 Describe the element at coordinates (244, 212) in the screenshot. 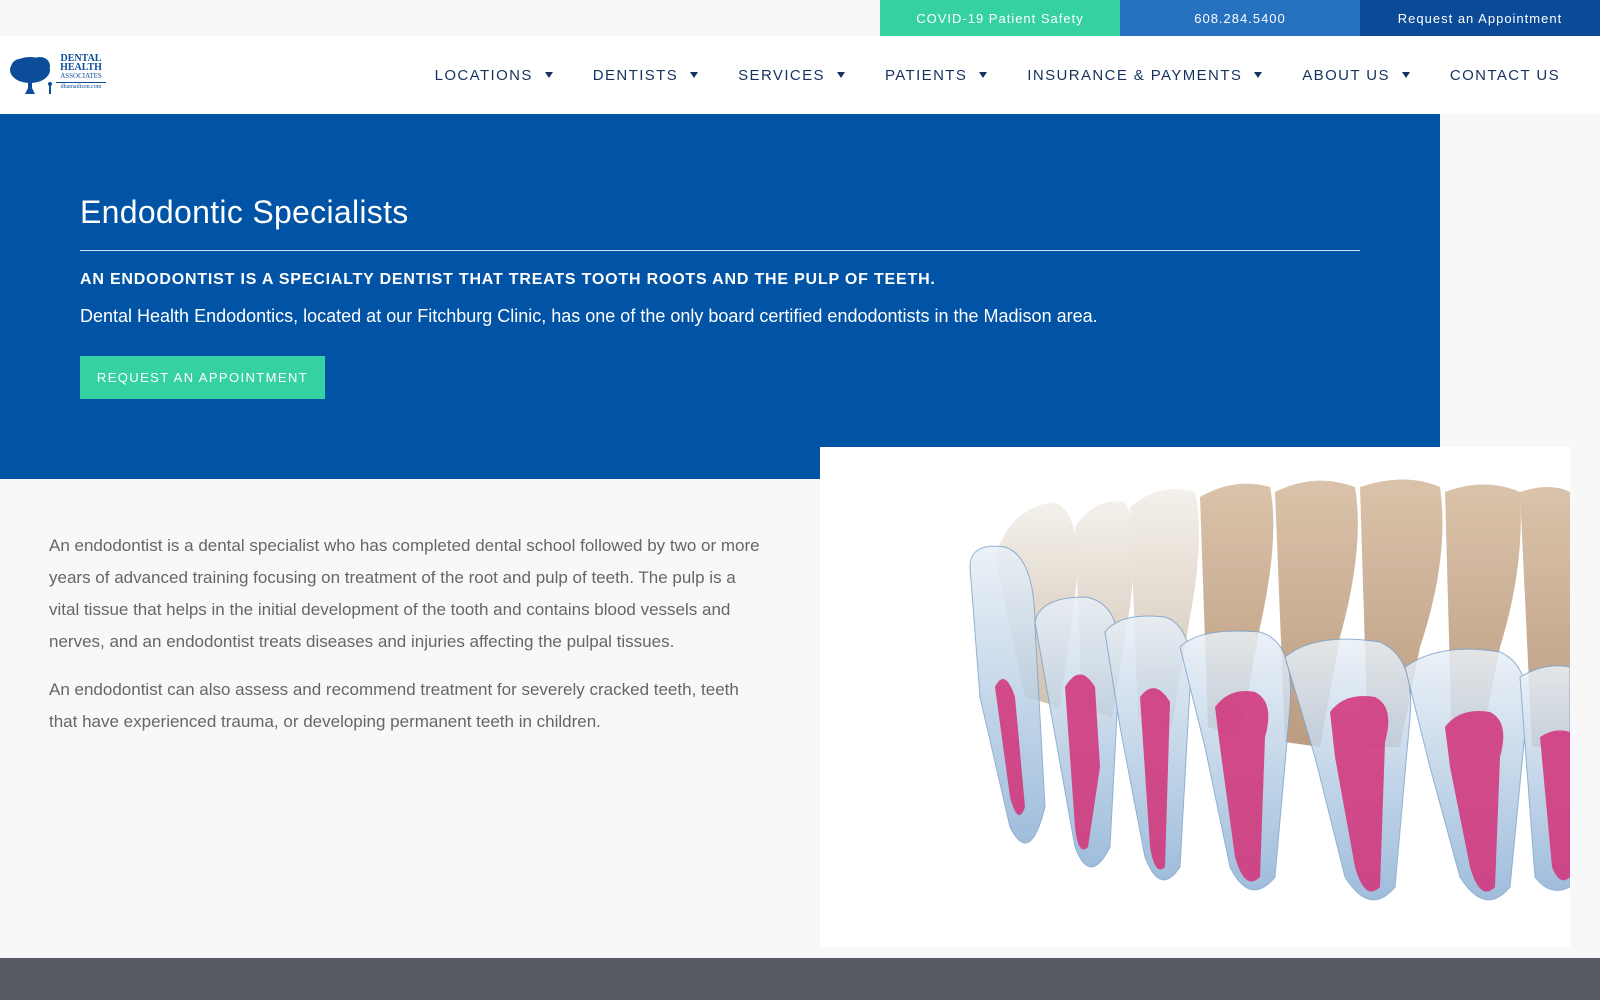

I see `page-title: Endodontic Specialists` at that location.